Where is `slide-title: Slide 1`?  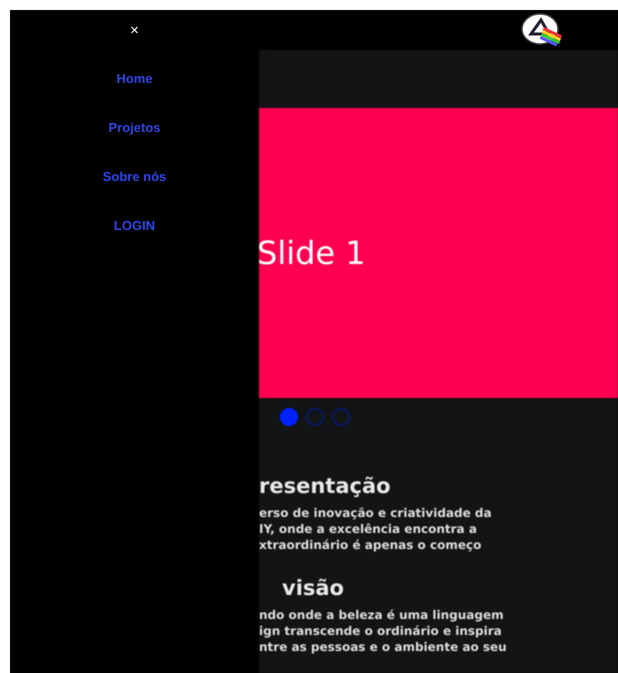 slide-title: Slide 1 is located at coordinates (312, 253).